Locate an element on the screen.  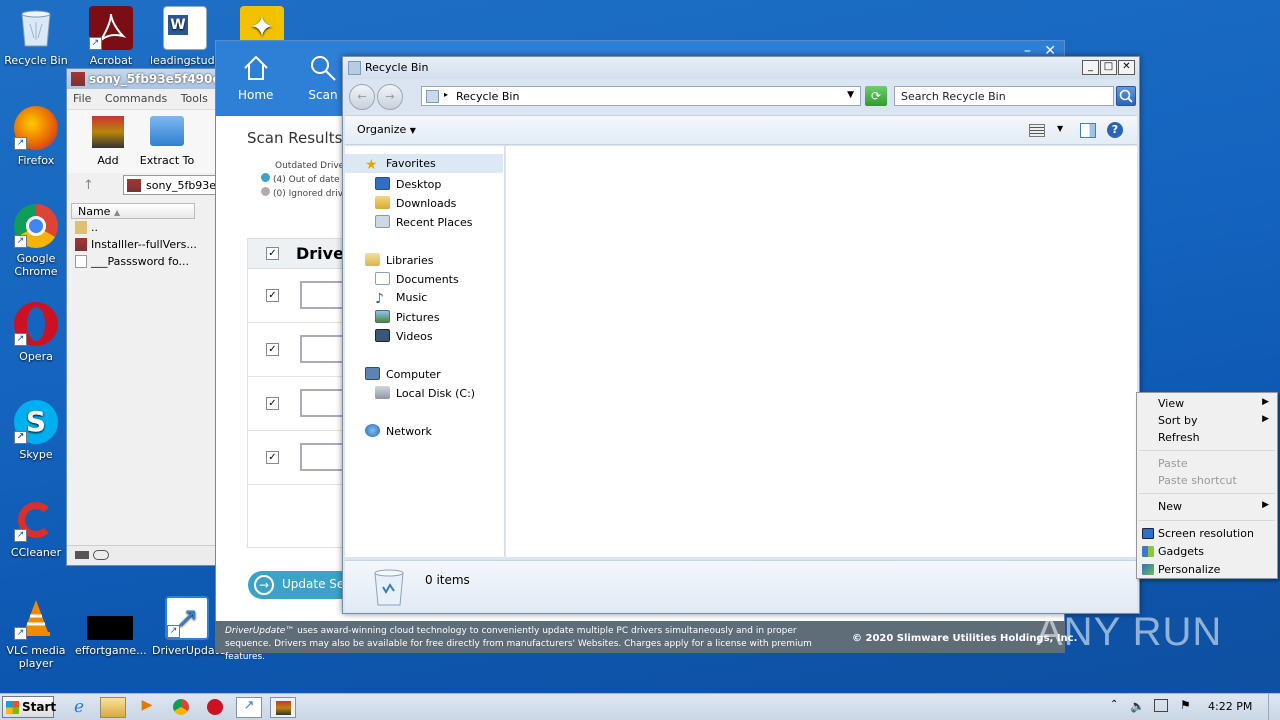
chrome-taskbar-icon is located at coordinates (181, 707).